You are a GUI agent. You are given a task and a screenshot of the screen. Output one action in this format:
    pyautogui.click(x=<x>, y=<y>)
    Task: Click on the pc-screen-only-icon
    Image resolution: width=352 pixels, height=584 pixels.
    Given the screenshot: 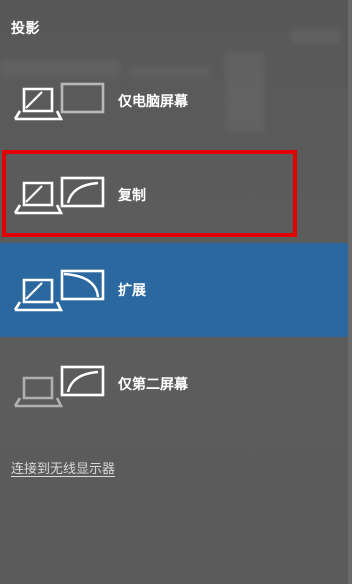 What is the action you would take?
    pyautogui.click(x=59, y=101)
    